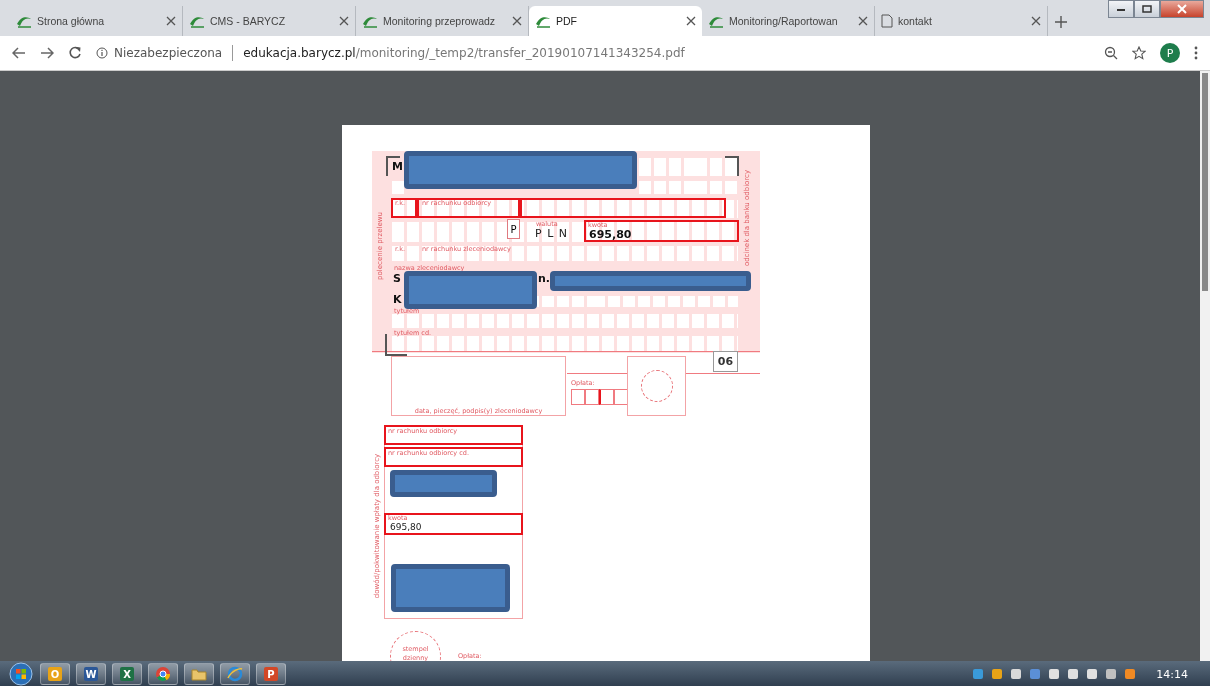 The height and width of the screenshot is (686, 1210). What do you see at coordinates (725, 361) in the screenshot?
I see `form-code: 06` at bounding box center [725, 361].